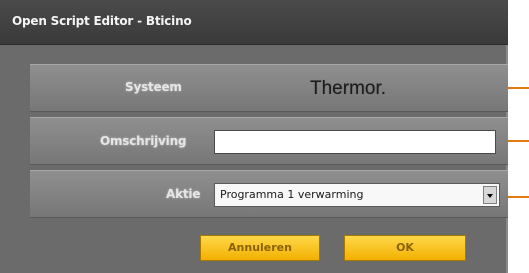 The height and width of the screenshot is (273, 529). What do you see at coordinates (490, 195) in the screenshot?
I see `chevron-down-icon` at bounding box center [490, 195].